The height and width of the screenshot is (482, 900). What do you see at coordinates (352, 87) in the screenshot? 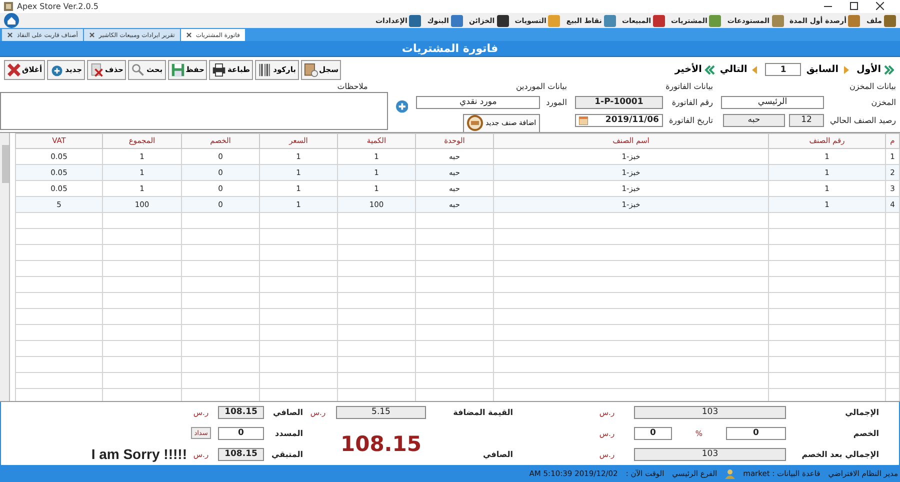
I see `notes-label: ملاحظات` at bounding box center [352, 87].